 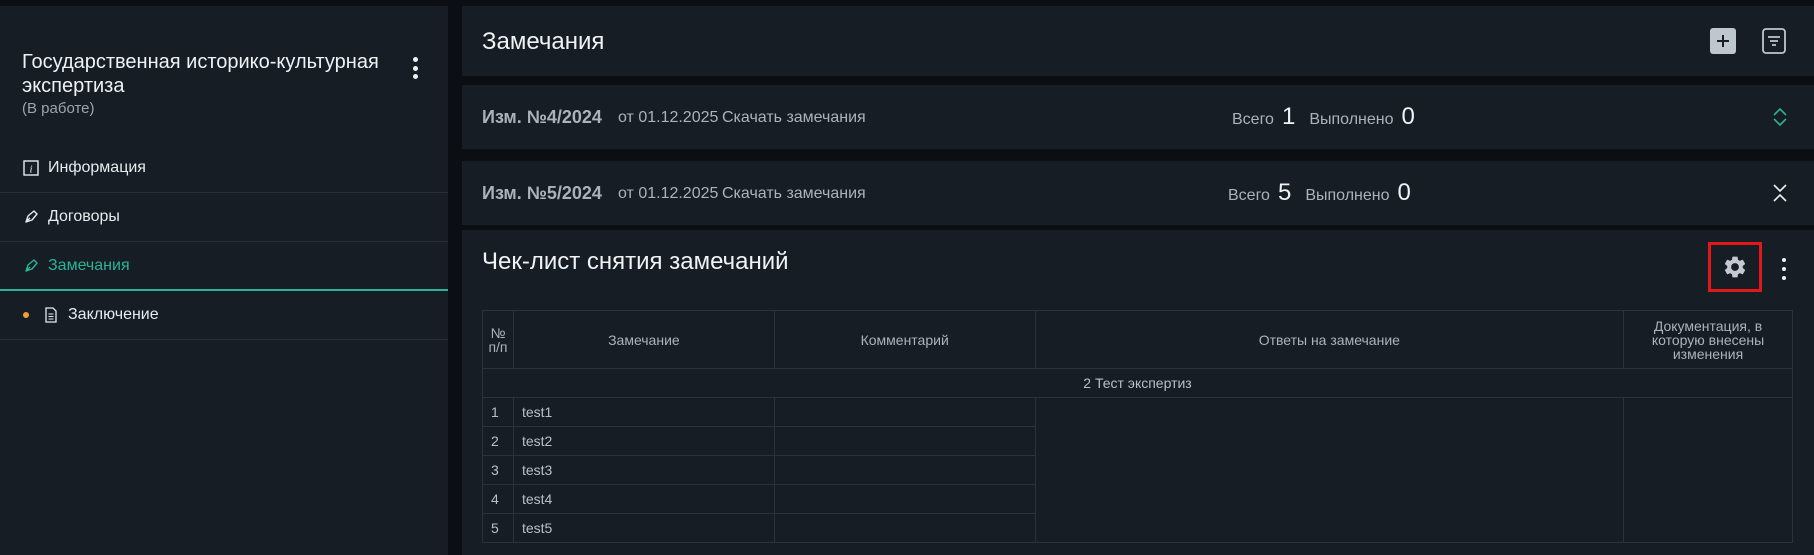 I want to click on filter-button, so click(x=1774, y=41).